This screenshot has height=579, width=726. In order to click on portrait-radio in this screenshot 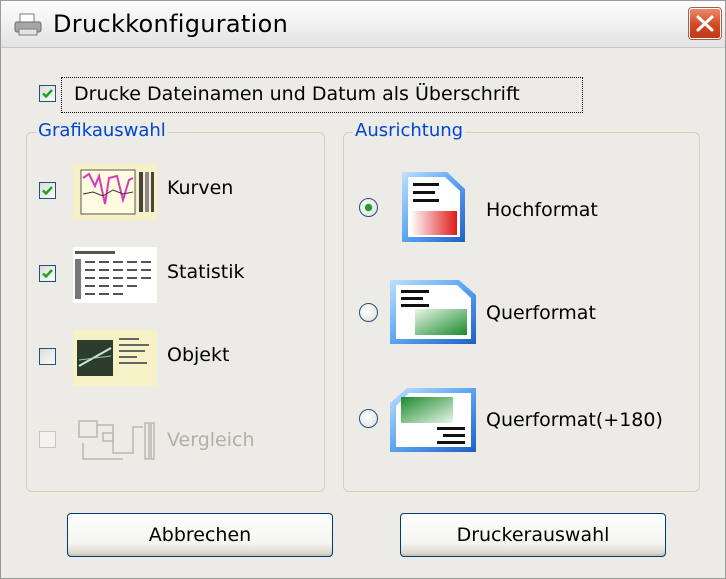, I will do `click(368, 207)`.